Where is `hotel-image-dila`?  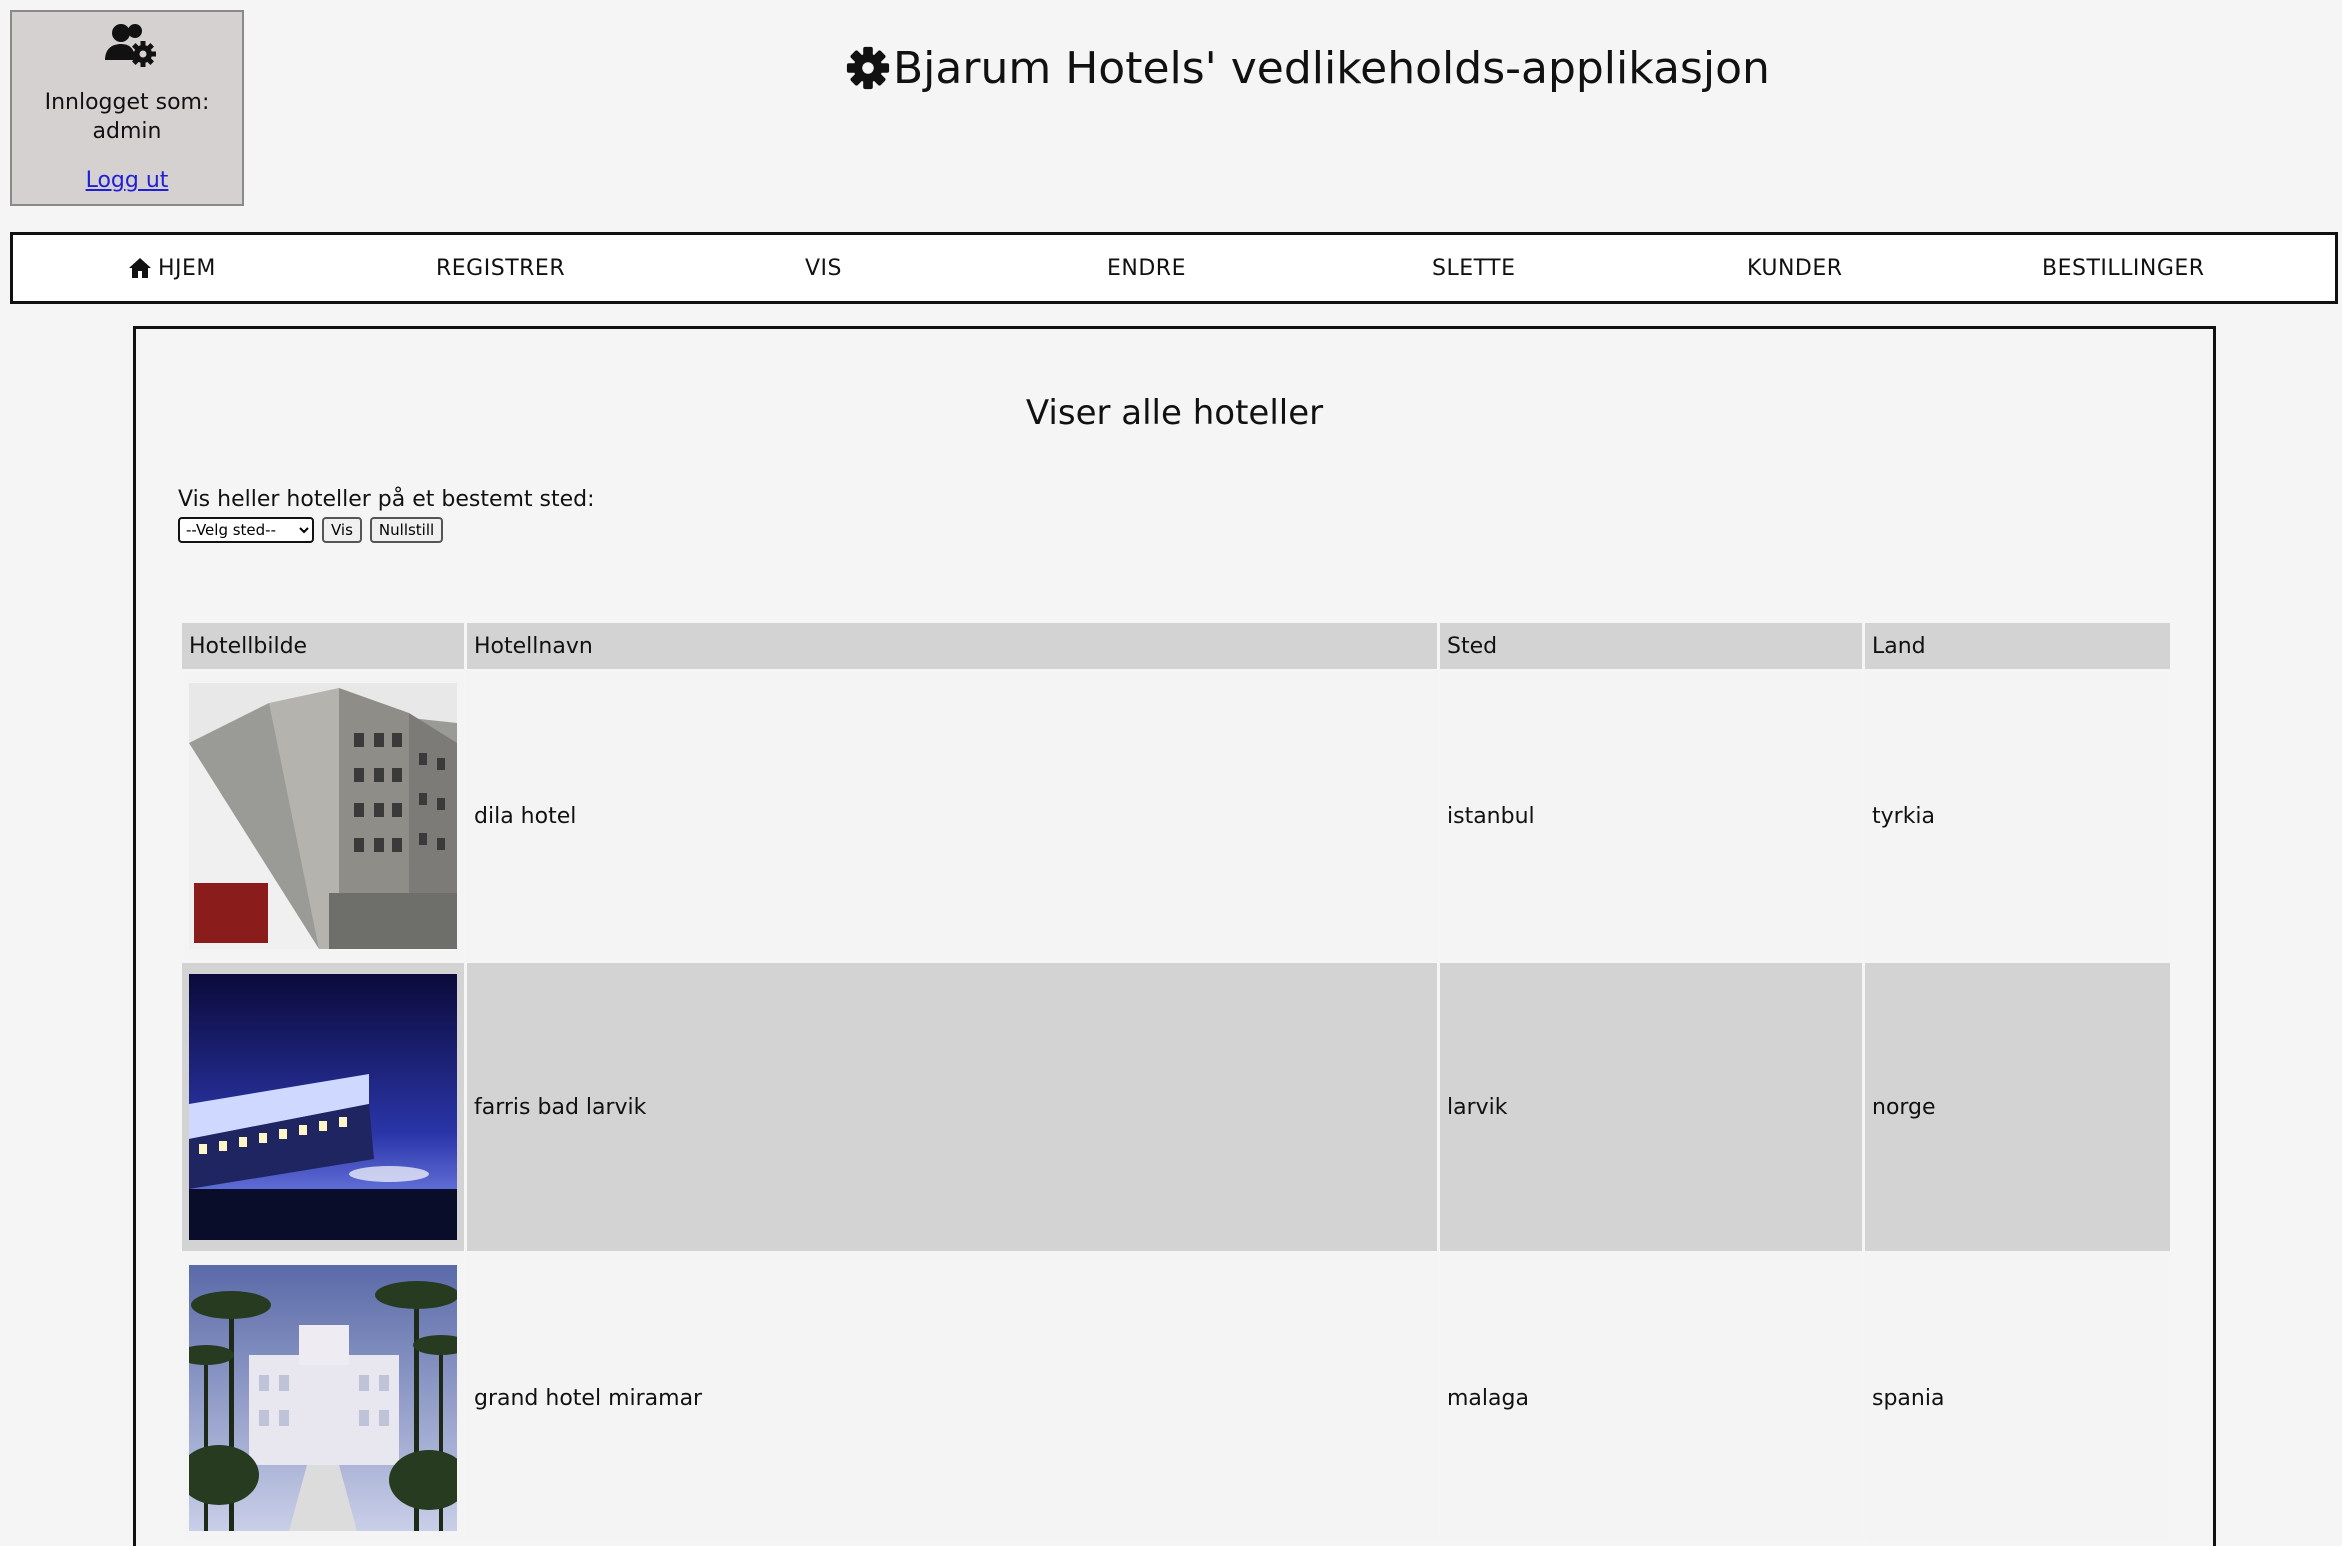
hotel-image-dila is located at coordinates (323, 816).